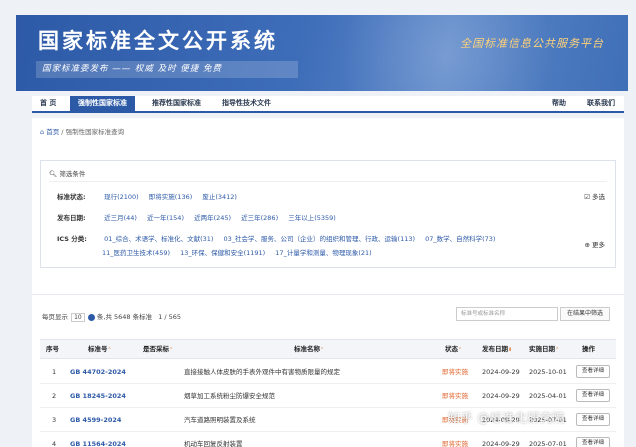  I want to click on header-name: 标准名称⌃, so click(309, 350).